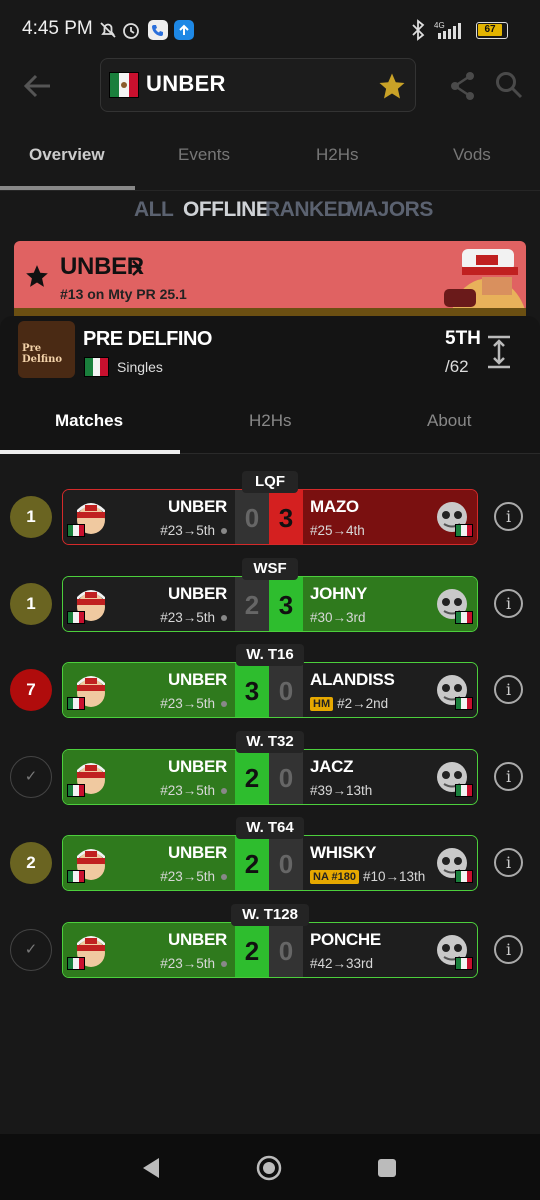 The image size is (540, 1200). What do you see at coordinates (394, 876) in the screenshot?
I see `right-seed-text: #10→13th` at bounding box center [394, 876].